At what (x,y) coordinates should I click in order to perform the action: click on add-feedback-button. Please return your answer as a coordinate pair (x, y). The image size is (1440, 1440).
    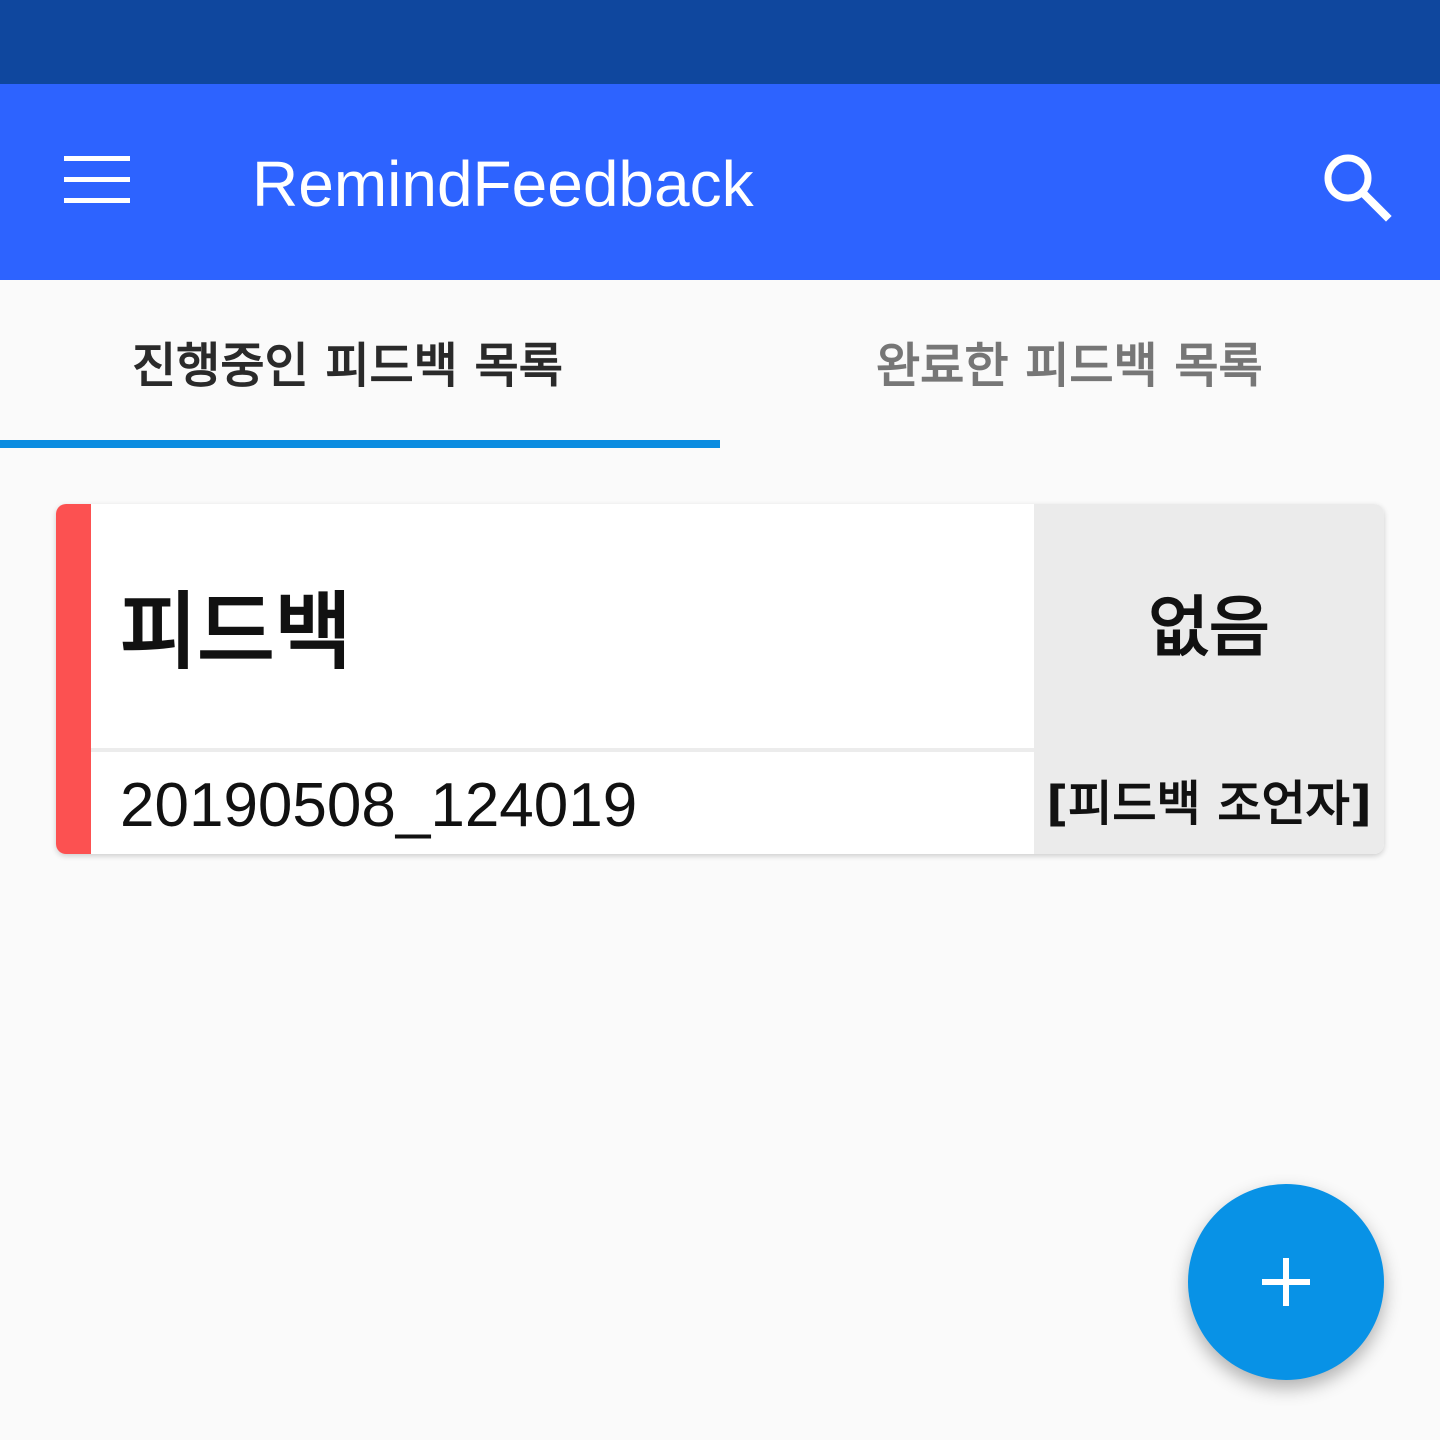
    Looking at the image, I should click on (1286, 1282).